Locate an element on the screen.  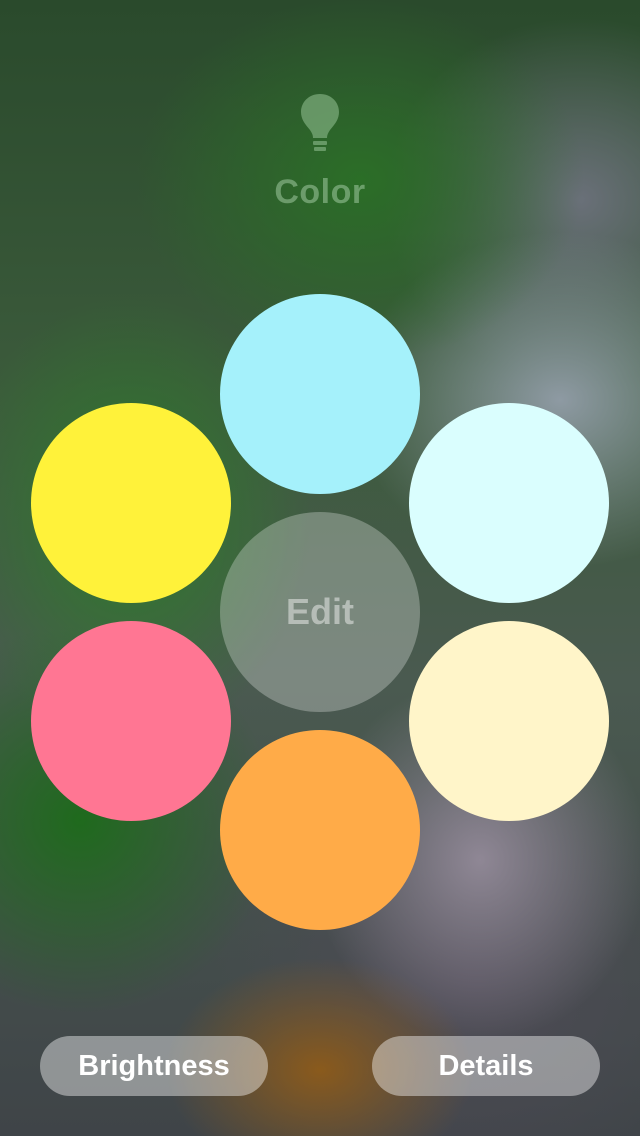
details-button: Details is located at coordinates (486, 1066).